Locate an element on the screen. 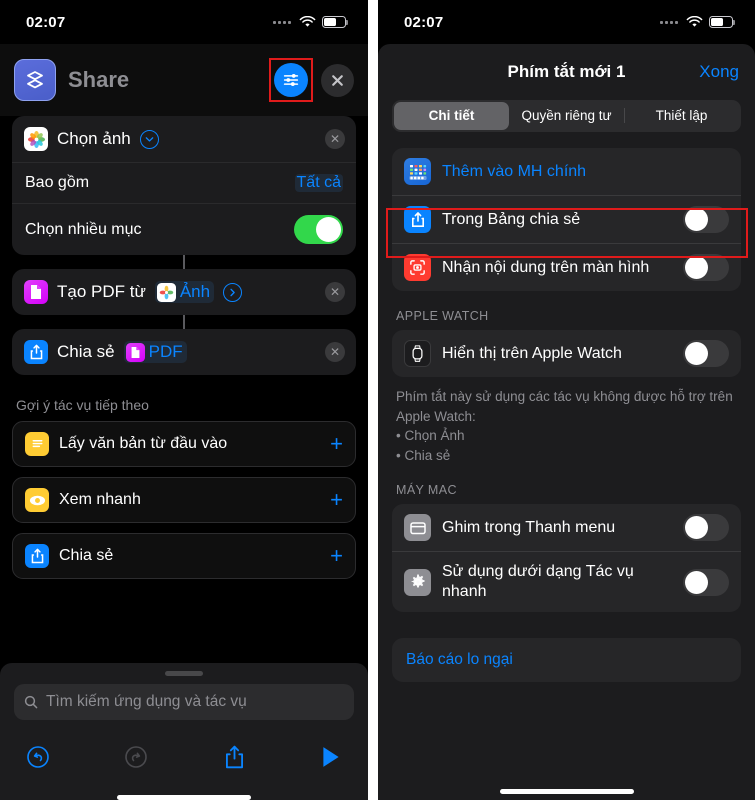  row-screen-content: Nhận nội dung trên màn hình is located at coordinates (566, 267).